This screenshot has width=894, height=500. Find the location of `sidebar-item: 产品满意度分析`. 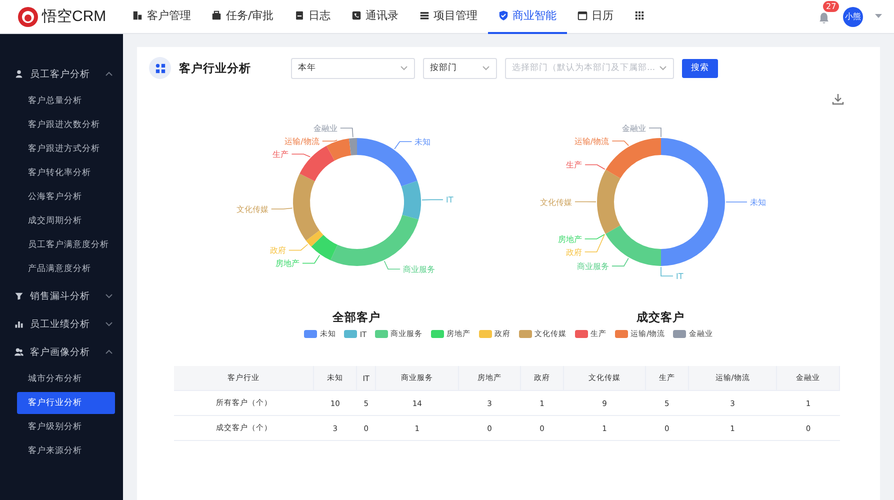

sidebar-item: 产品满意度分析 is located at coordinates (66, 269).